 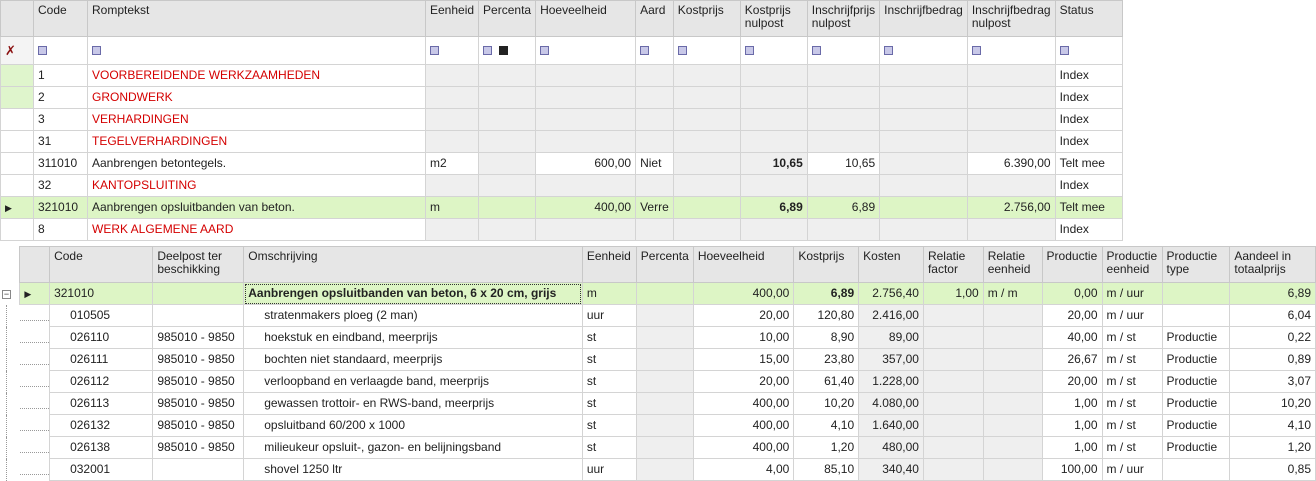 I want to click on cell-kostprijs: 23,80, so click(x=826, y=359).